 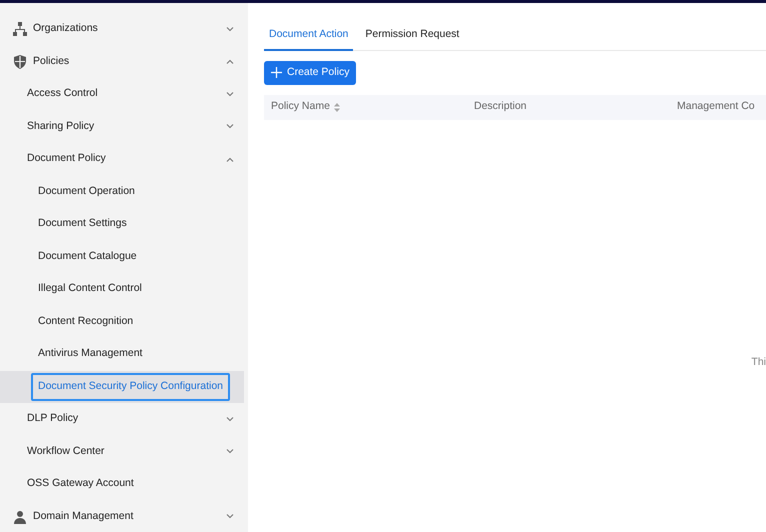 What do you see at coordinates (124, 516) in the screenshot?
I see `sidebar-item: Domain Management` at bounding box center [124, 516].